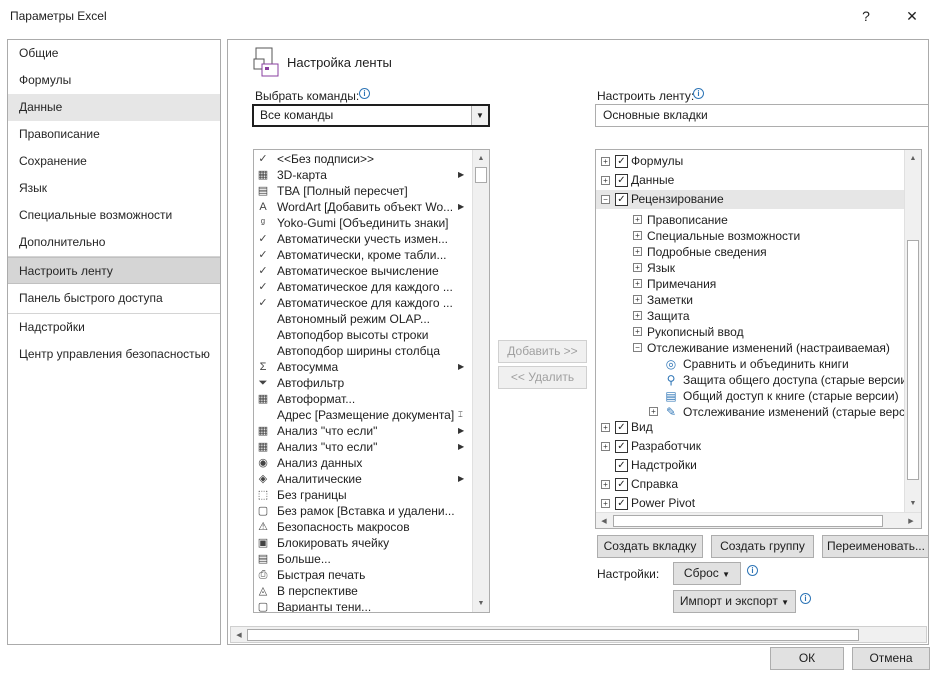 This screenshot has width=936, height=678. I want to click on command-list-item: ✓ <<Без подписи>>, so click(363, 159).